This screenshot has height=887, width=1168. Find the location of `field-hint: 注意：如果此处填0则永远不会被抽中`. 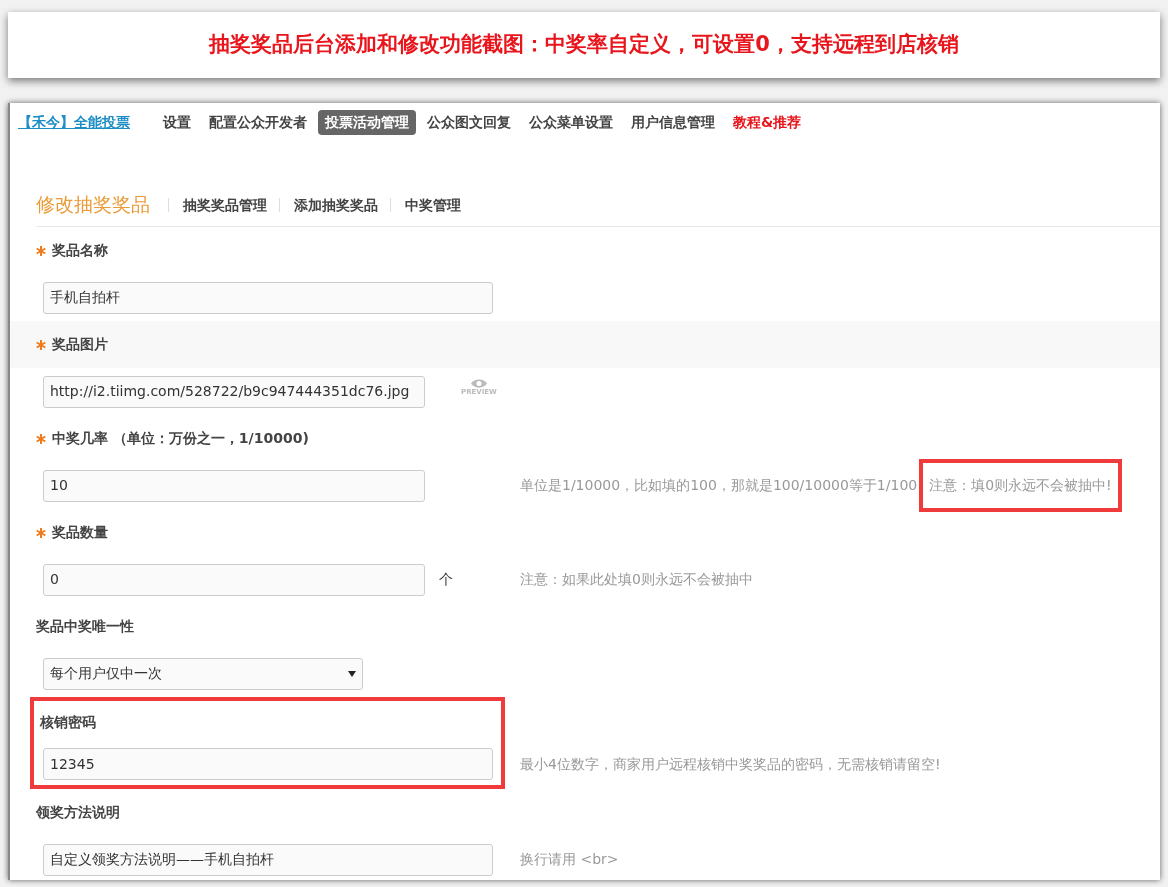

field-hint: 注意：如果此处填0则永远不会被抽中 is located at coordinates (636, 579).